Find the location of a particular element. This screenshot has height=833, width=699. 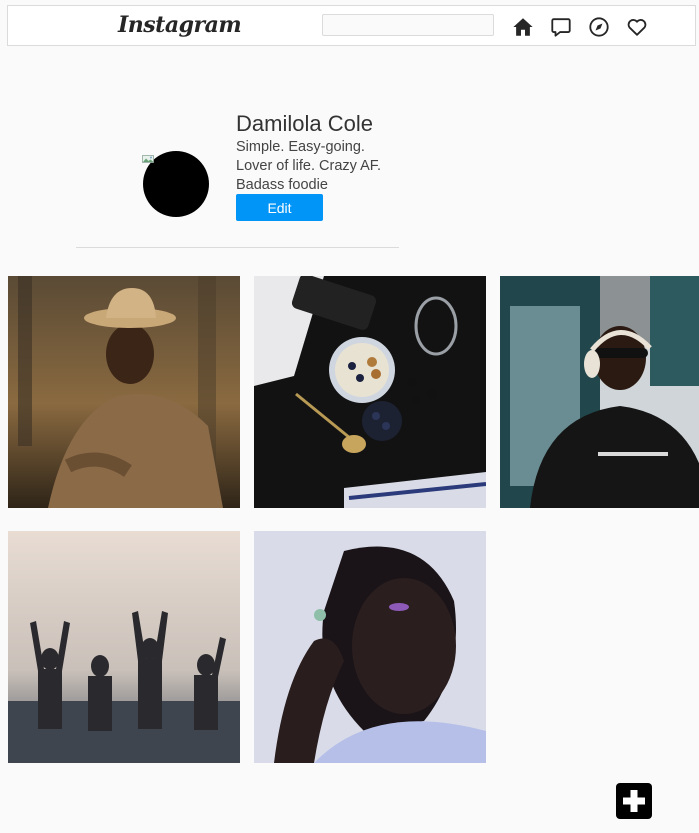

post-thumbnail-man-in-hat is located at coordinates (124, 392).